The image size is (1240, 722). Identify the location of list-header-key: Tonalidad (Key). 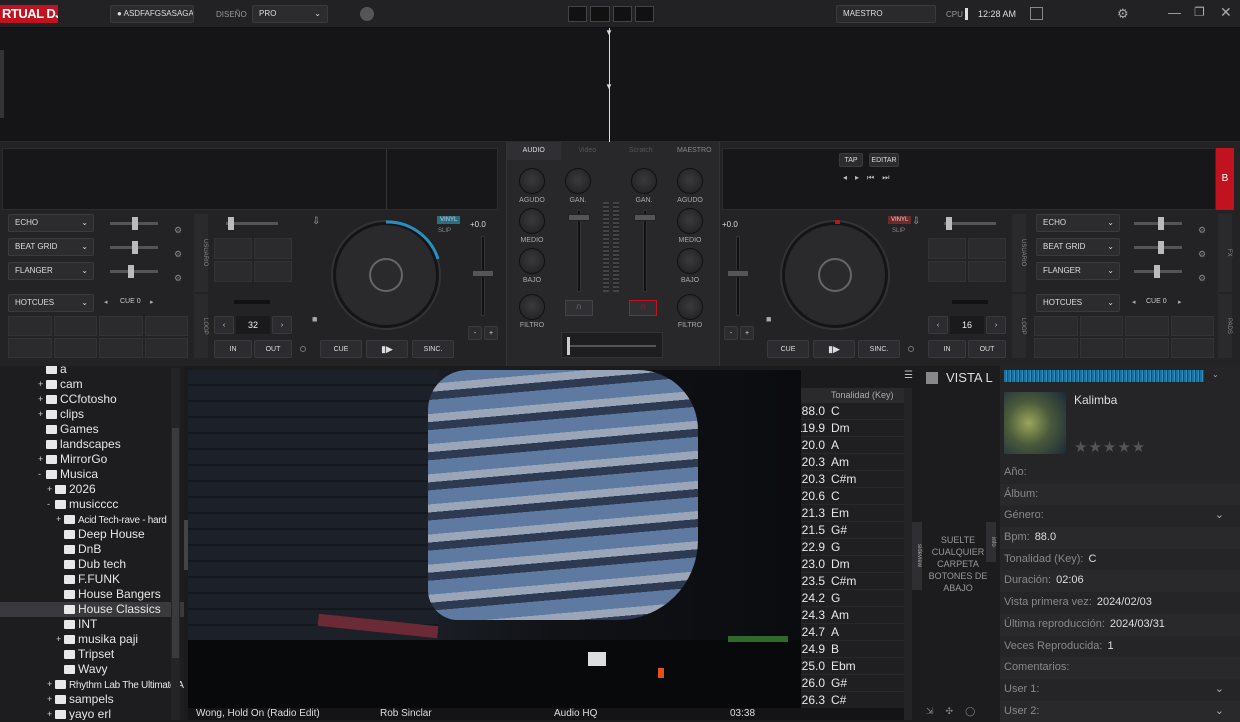
(852, 395).